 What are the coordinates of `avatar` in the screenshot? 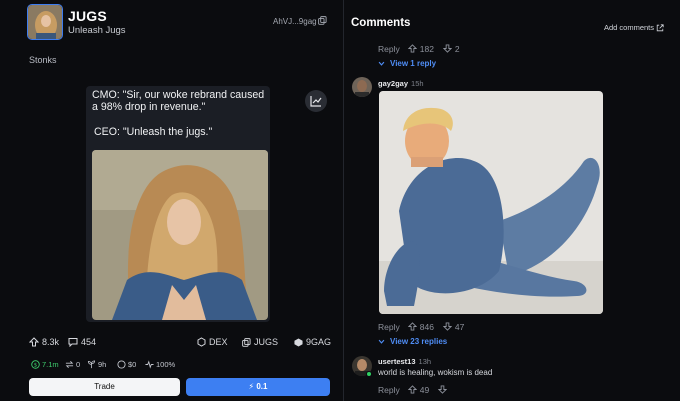 It's located at (362, 87).